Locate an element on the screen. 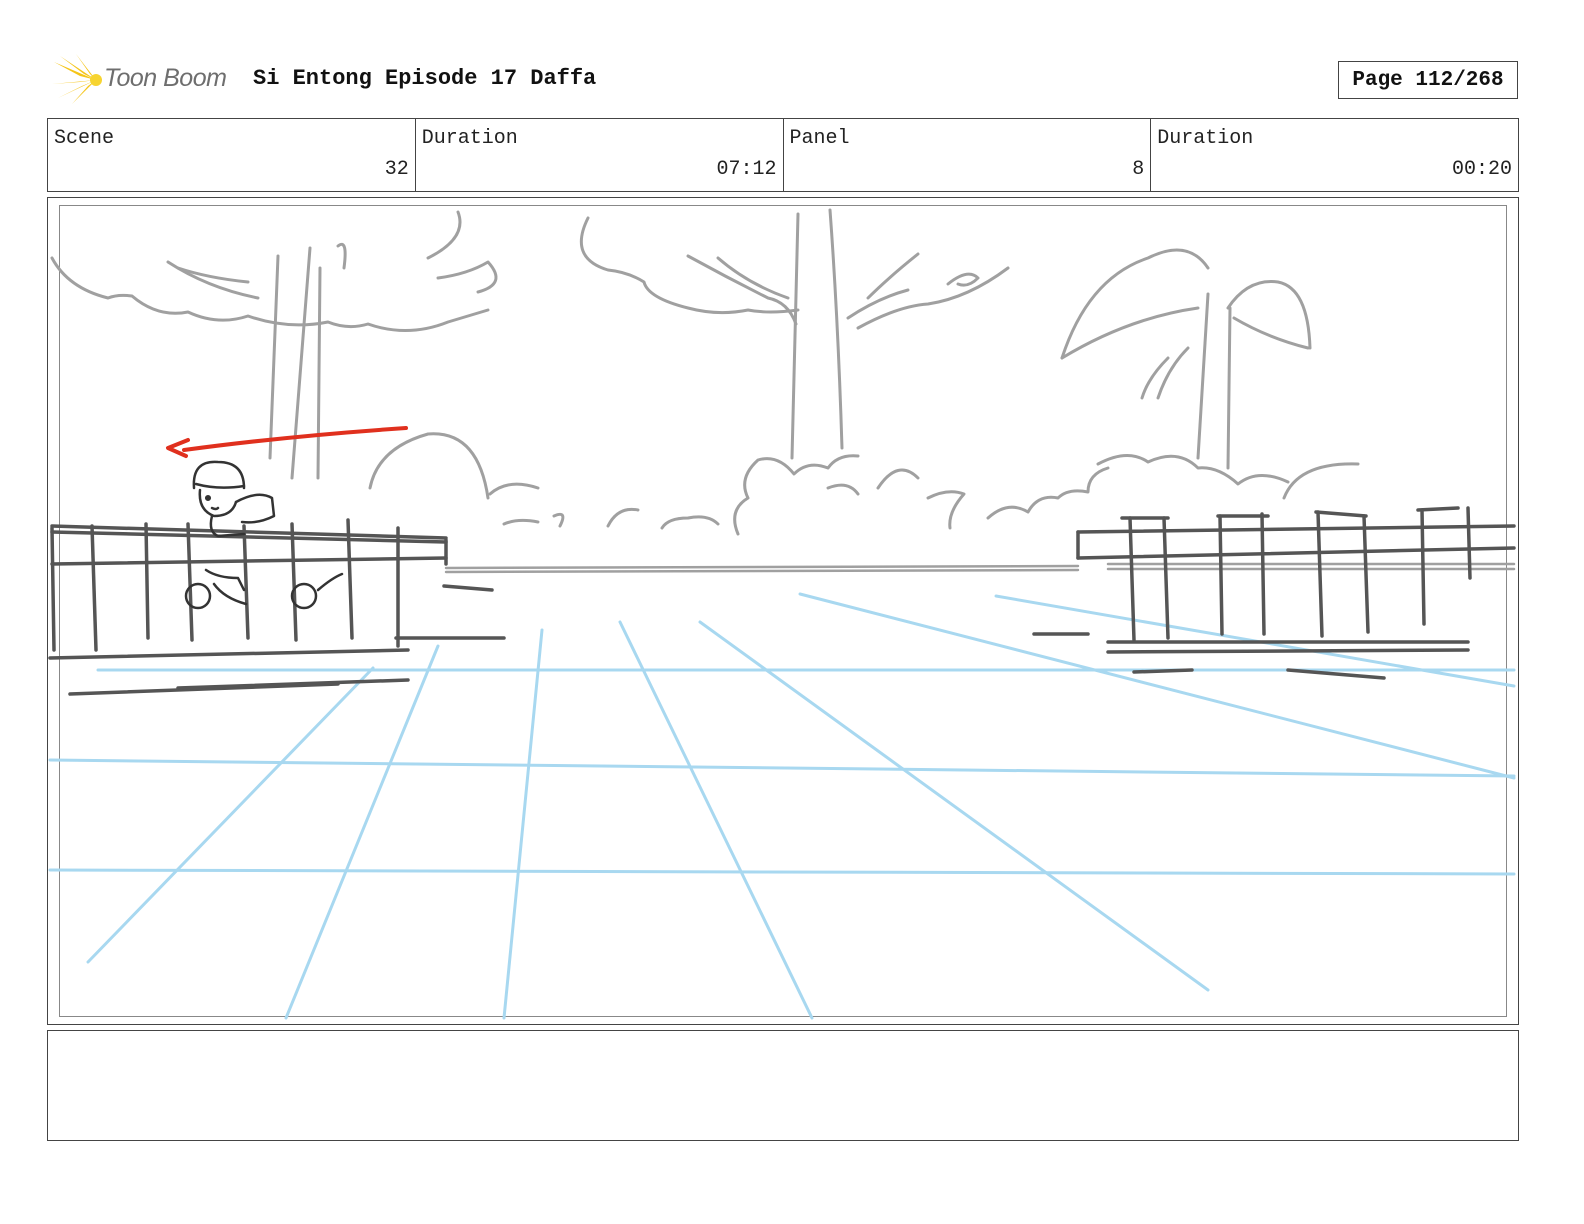 The image size is (1584, 1224). scene-cell: Scene 32 is located at coordinates (232, 155).